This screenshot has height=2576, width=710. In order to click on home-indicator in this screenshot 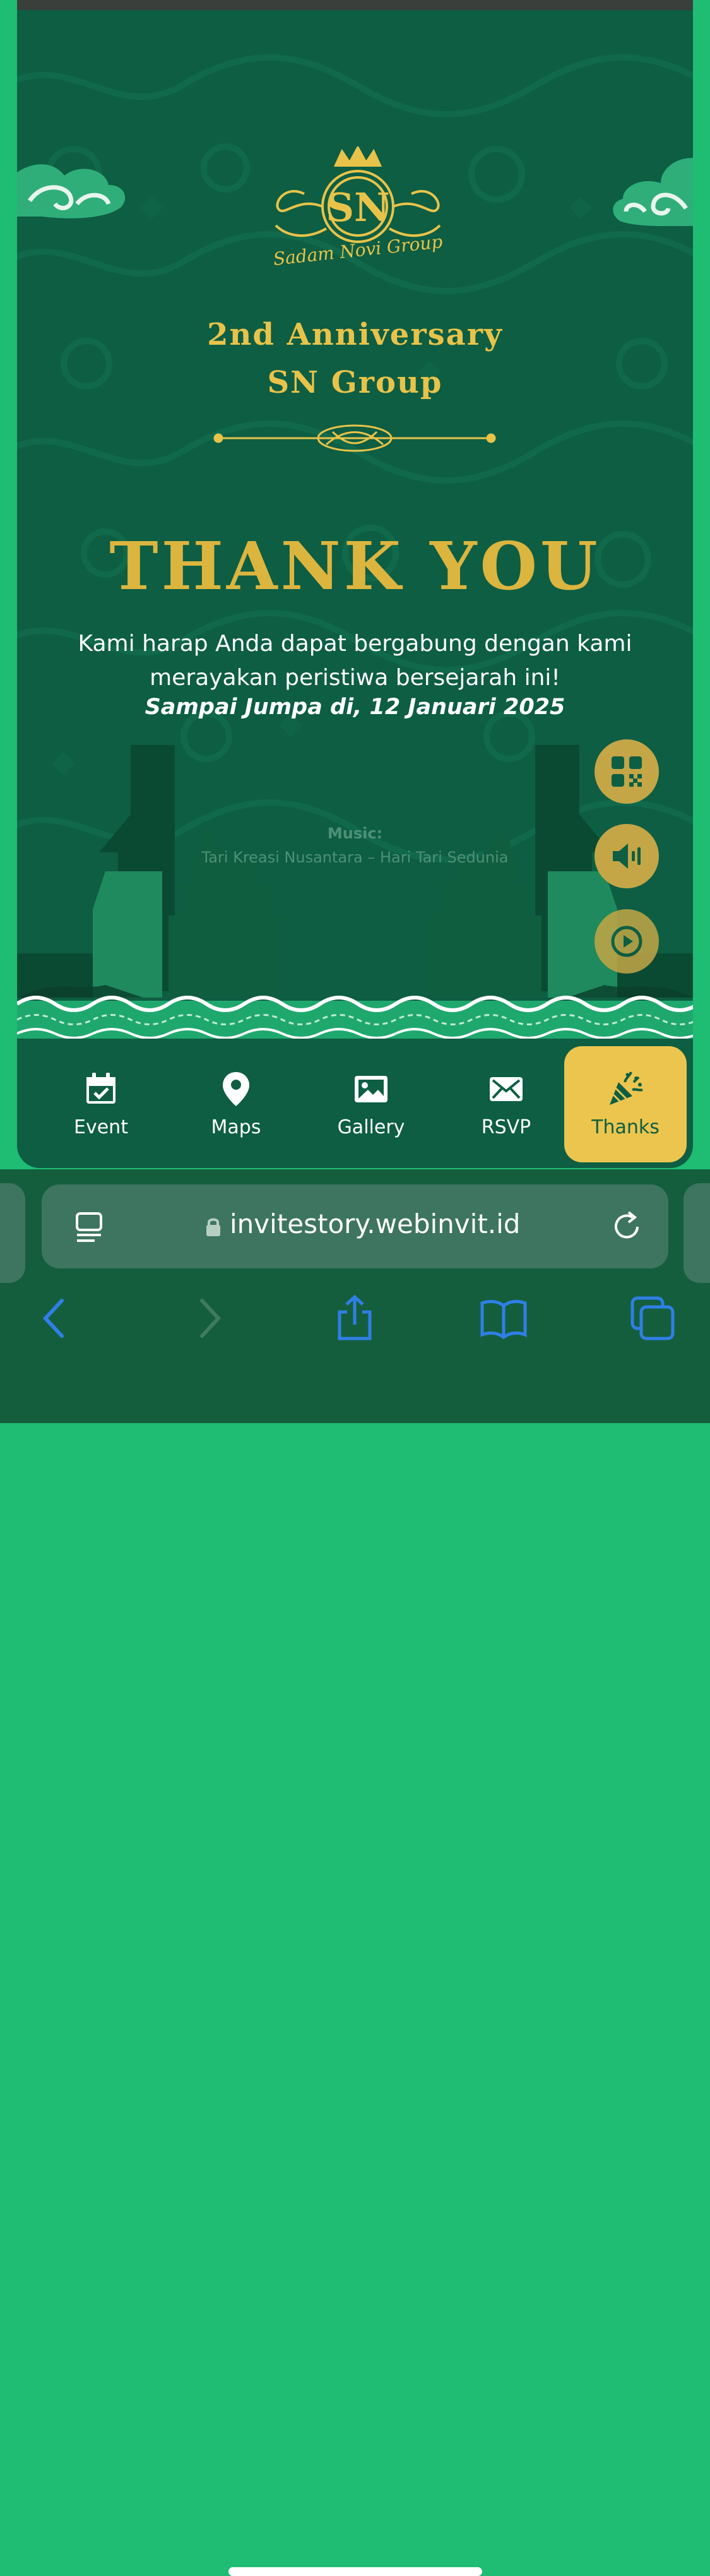, I will do `click(355, 2571)`.